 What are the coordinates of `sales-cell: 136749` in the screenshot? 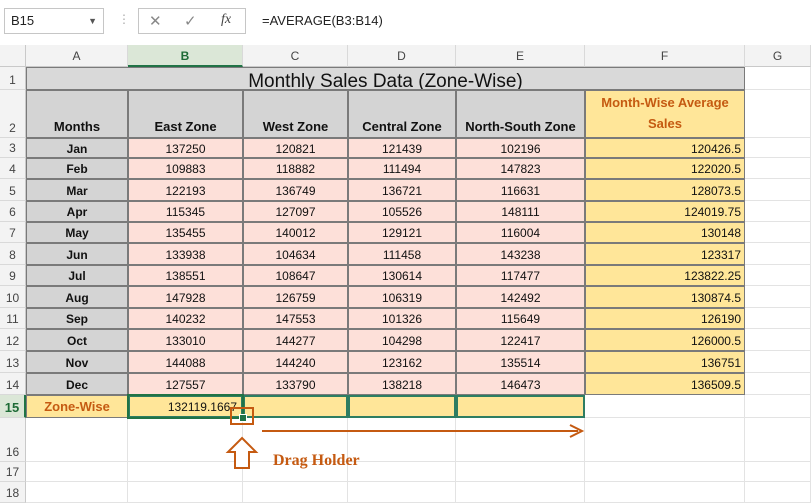 It's located at (295, 190).